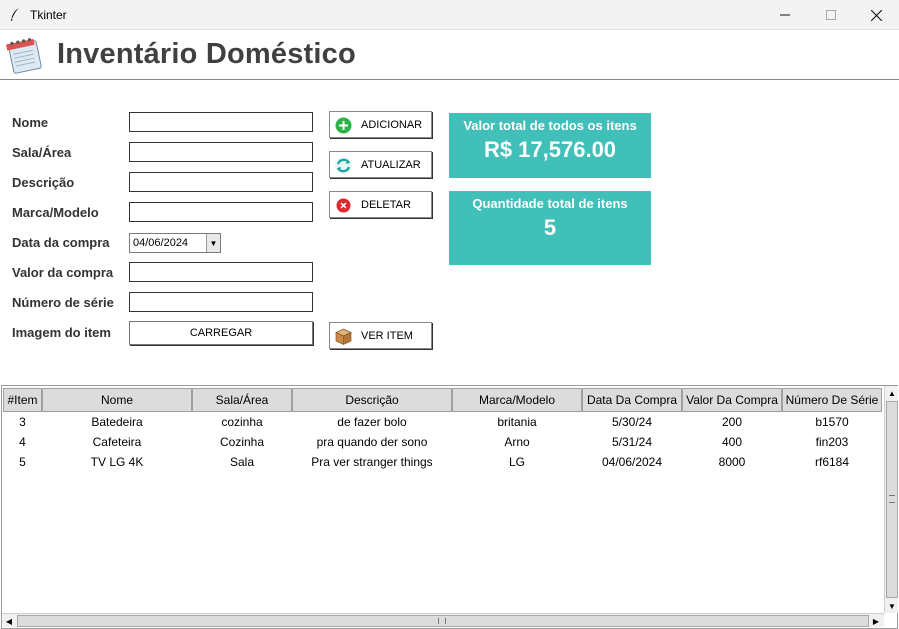  What do you see at coordinates (876, 621) in the screenshot?
I see `scroll-right-icon: ▶` at bounding box center [876, 621].